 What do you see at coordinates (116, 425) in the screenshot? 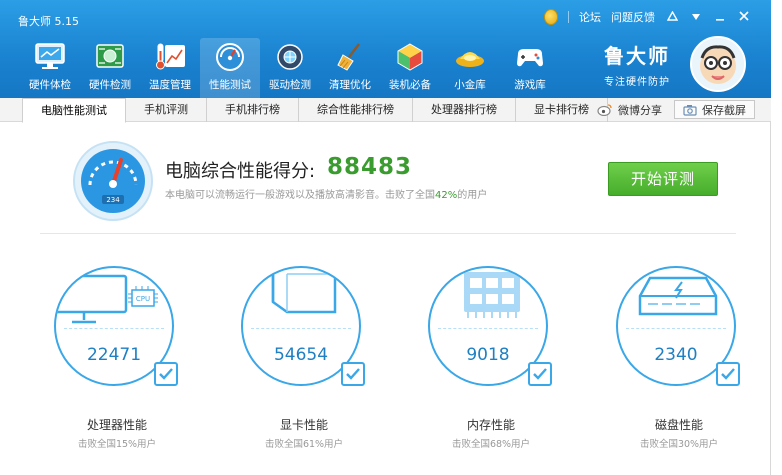
I see `cpu-title: 处理器性能` at bounding box center [116, 425].